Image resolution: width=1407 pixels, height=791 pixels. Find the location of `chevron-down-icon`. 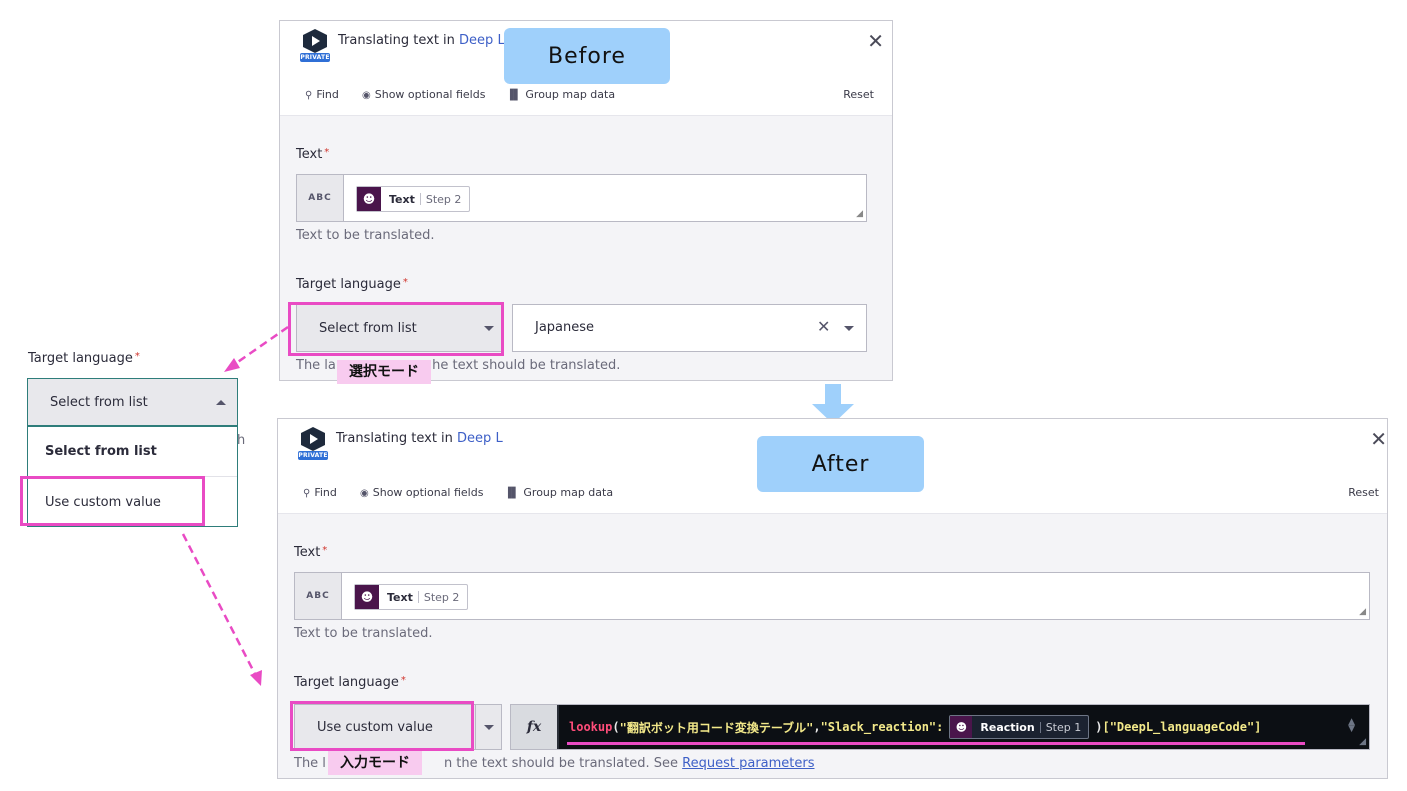

chevron-down-icon is located at coordinates (489, 727).